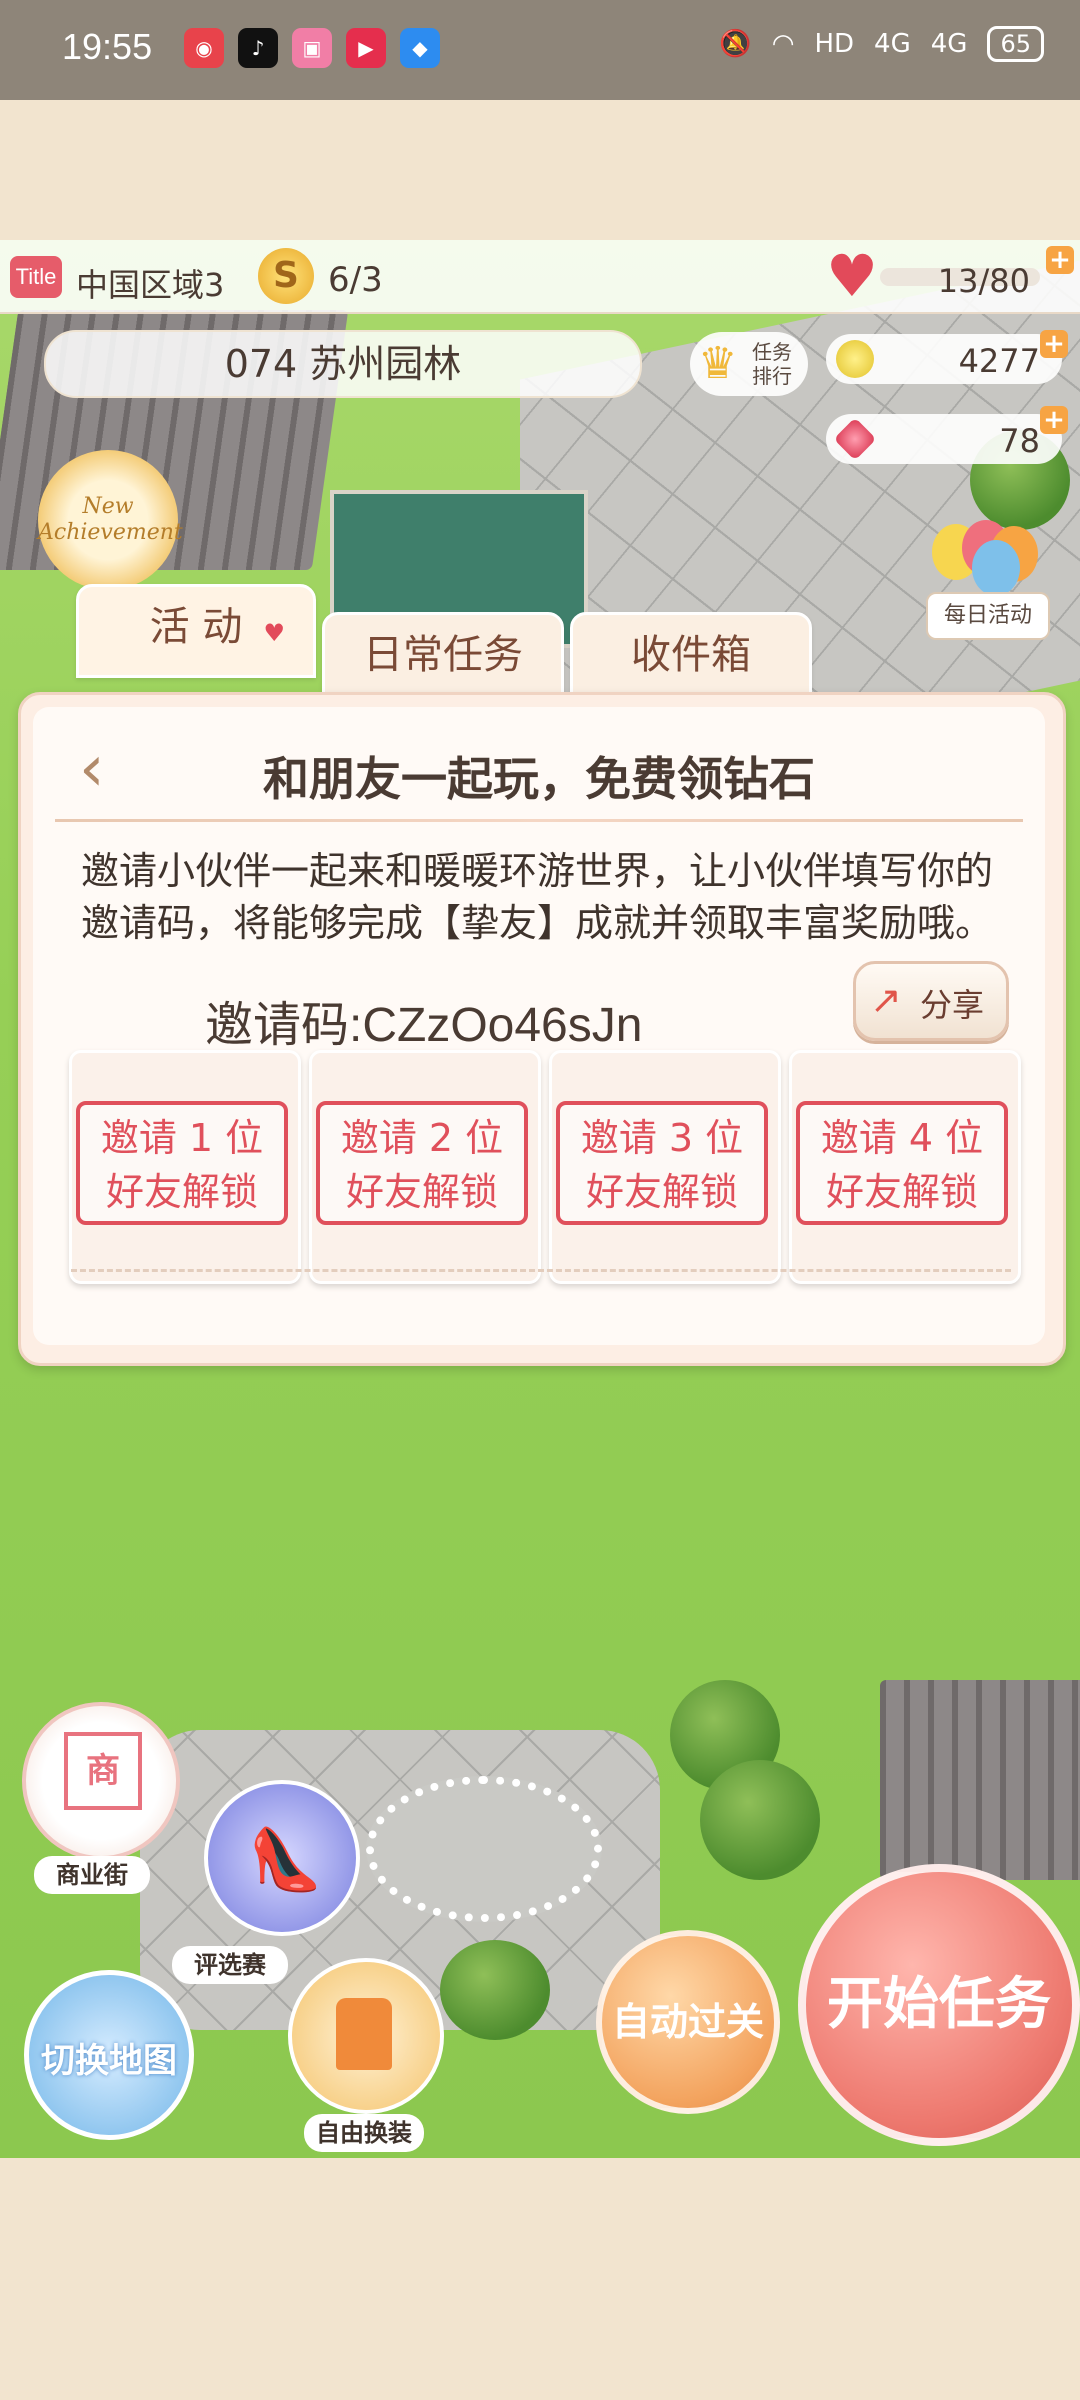  Describe the element at coordinates (420, 48) in the screenshot. I see `video-app-icon: ◆` at that location.